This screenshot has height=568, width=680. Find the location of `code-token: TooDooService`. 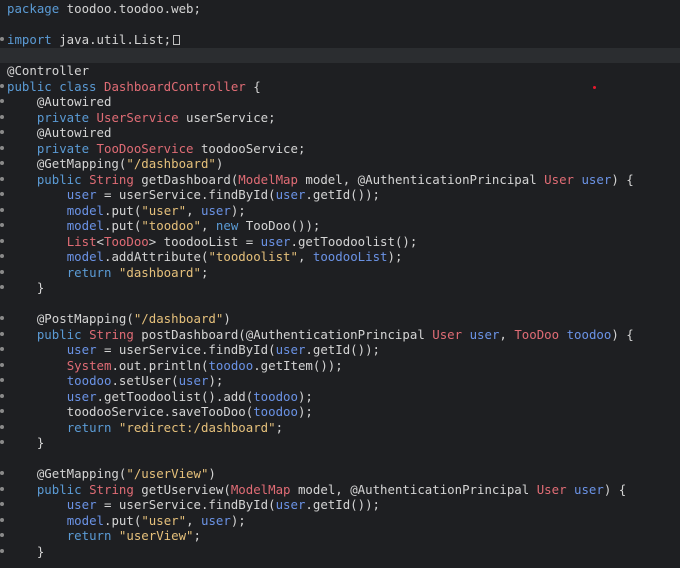

code-token: TooDooService is located at coordinates (145, 148).